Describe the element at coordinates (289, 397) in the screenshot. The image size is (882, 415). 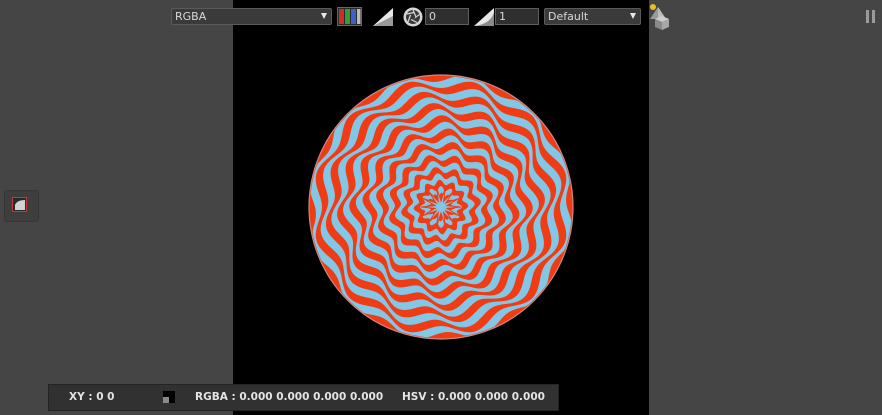
I see `rgba-readout: RGBA : 0.000 0.000 0.000 0.000` at that location.